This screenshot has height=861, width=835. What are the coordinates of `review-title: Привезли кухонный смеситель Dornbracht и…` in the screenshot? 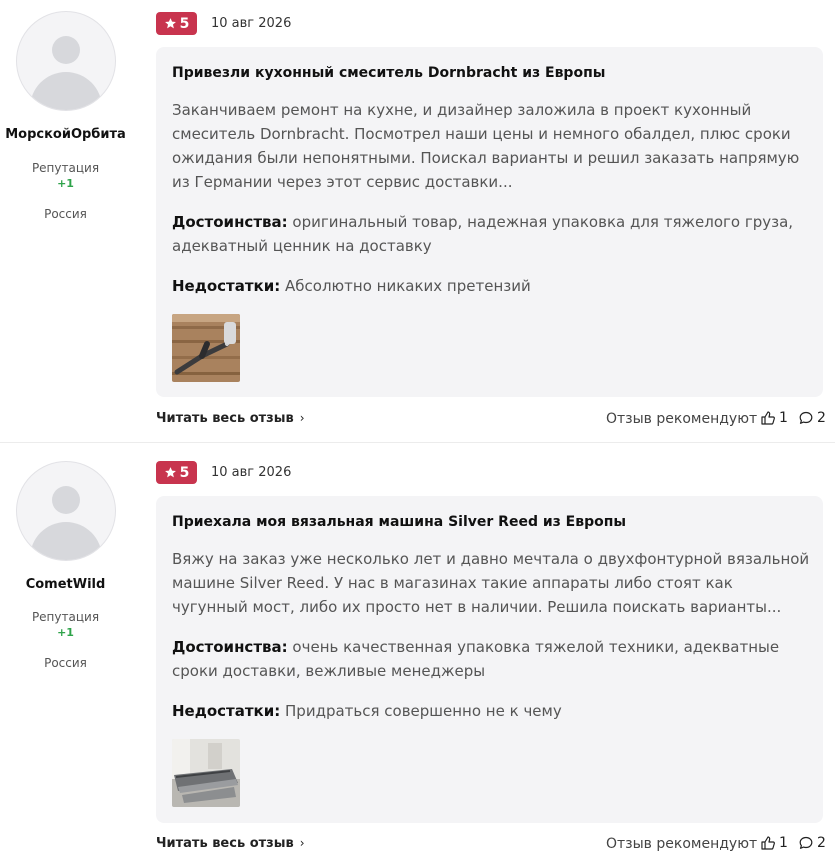 It's located at (388, 73).